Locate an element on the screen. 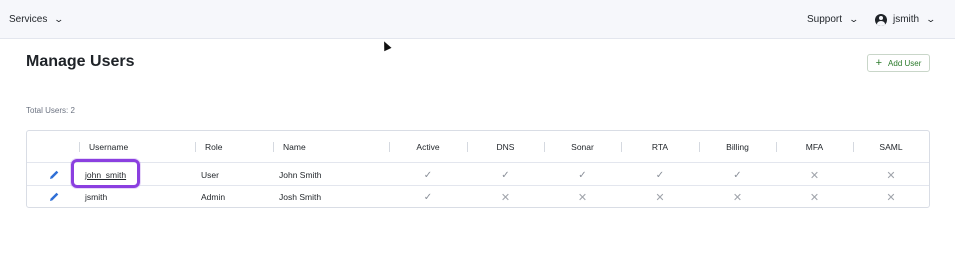 This screenshot has width=955, height=254. column-header-role: Role is located at coordinates (213, 147).